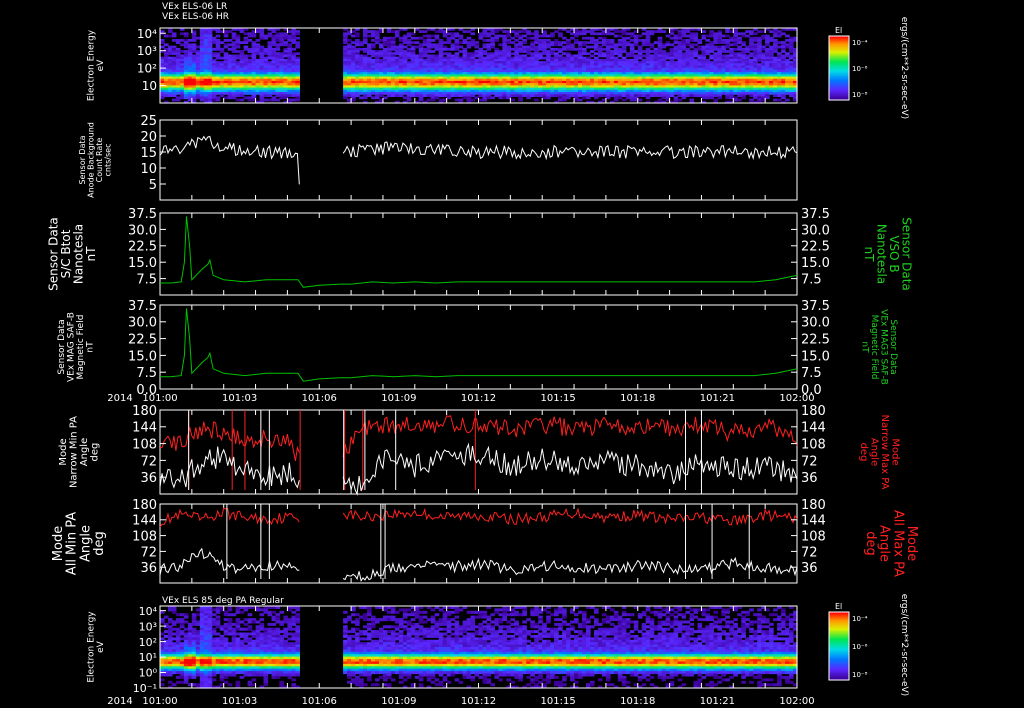 This screenshot has width=1024, height=708. I want to click on panel-background-frame, so click(478, 160).